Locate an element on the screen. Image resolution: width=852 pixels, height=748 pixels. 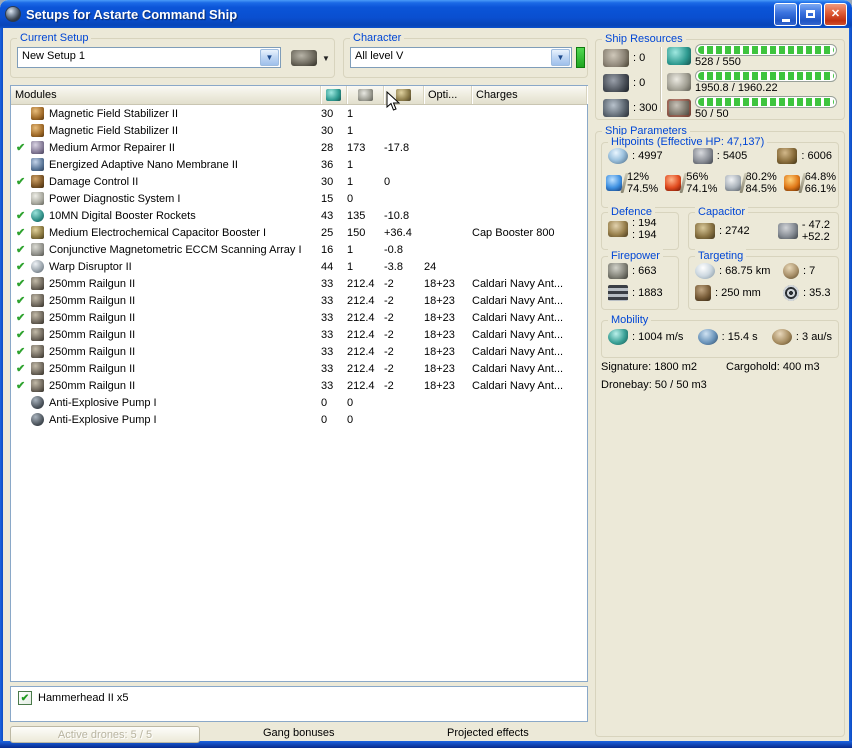
column-header-modules: Modules is located at coordinates (166, 95).